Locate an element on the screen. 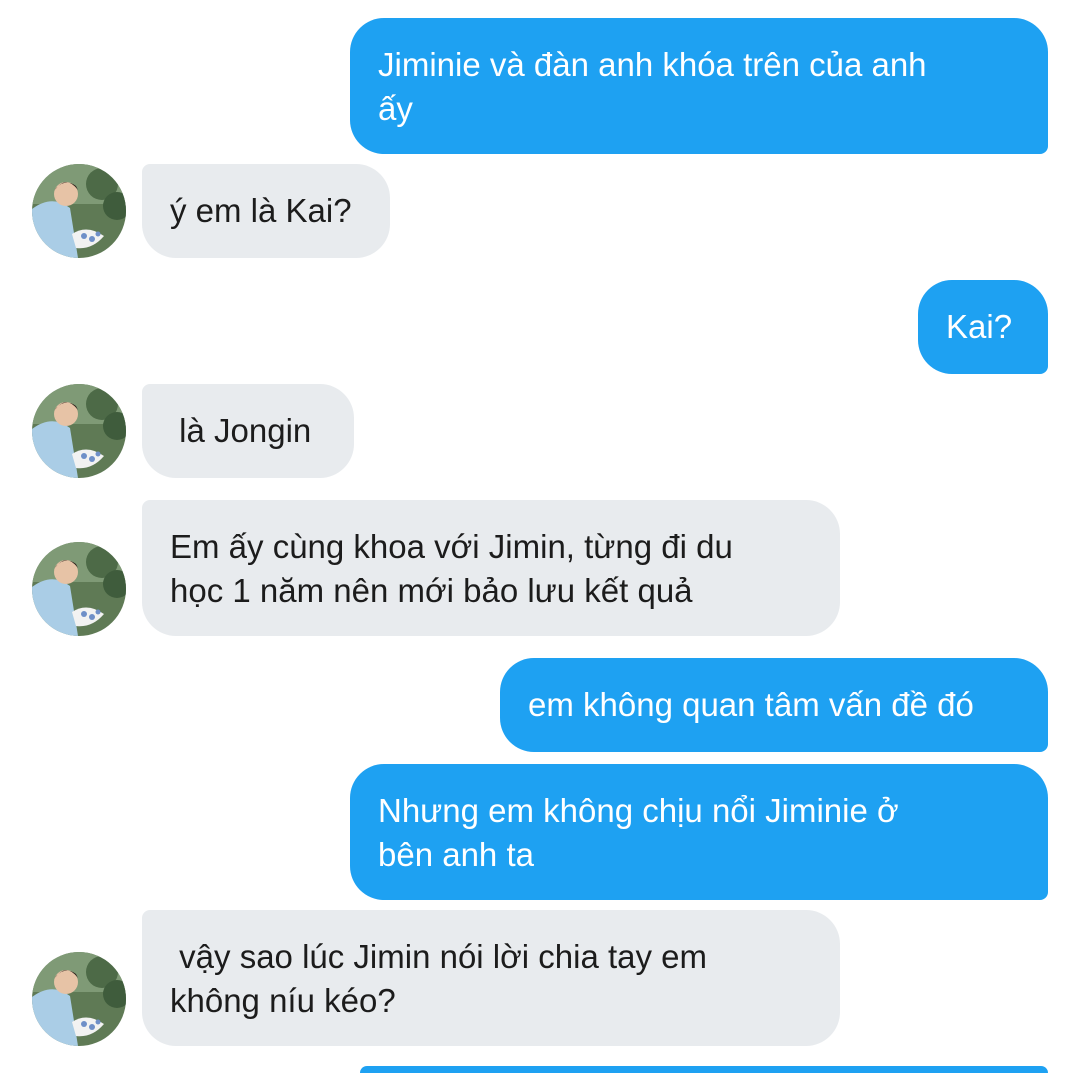 The width and height of the screenshot is (1080, 1073). sent-message: em không quan tâm vấn đề đó is located at coordinates (774, 705).